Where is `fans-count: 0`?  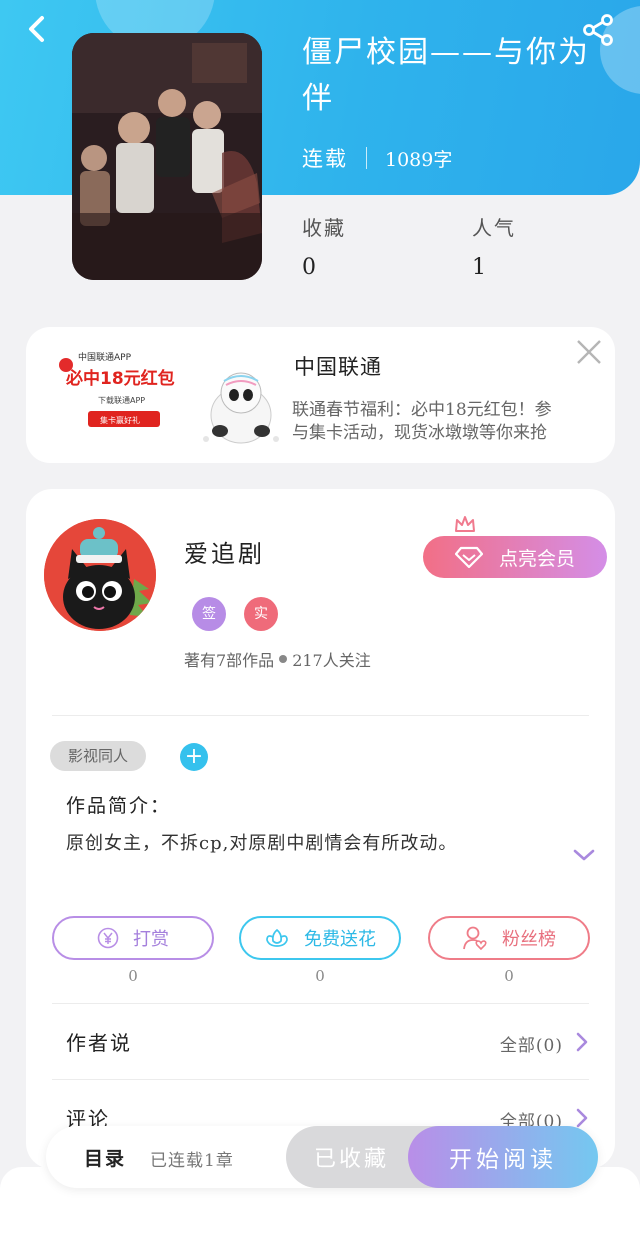
fans-count: 0 is located at coordinates (509, 976).